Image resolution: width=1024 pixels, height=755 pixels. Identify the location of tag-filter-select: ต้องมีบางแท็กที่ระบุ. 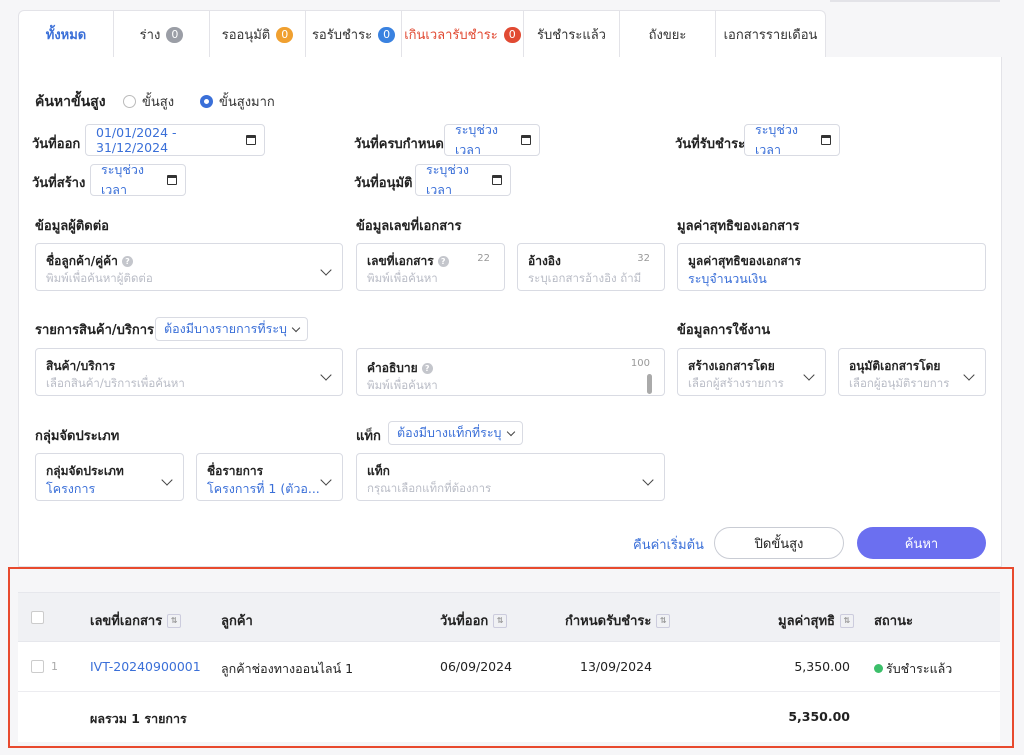
(455, 433).